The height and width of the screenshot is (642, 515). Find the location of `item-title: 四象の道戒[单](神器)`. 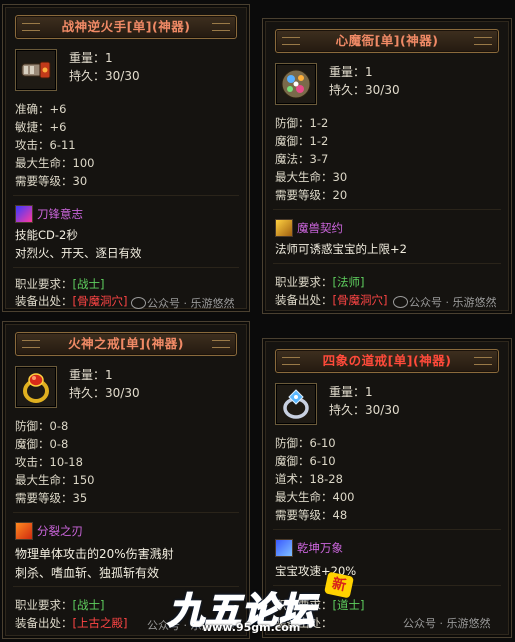

item-title: 四象の道戒[单](神器) is located at coordinates (387, 361).